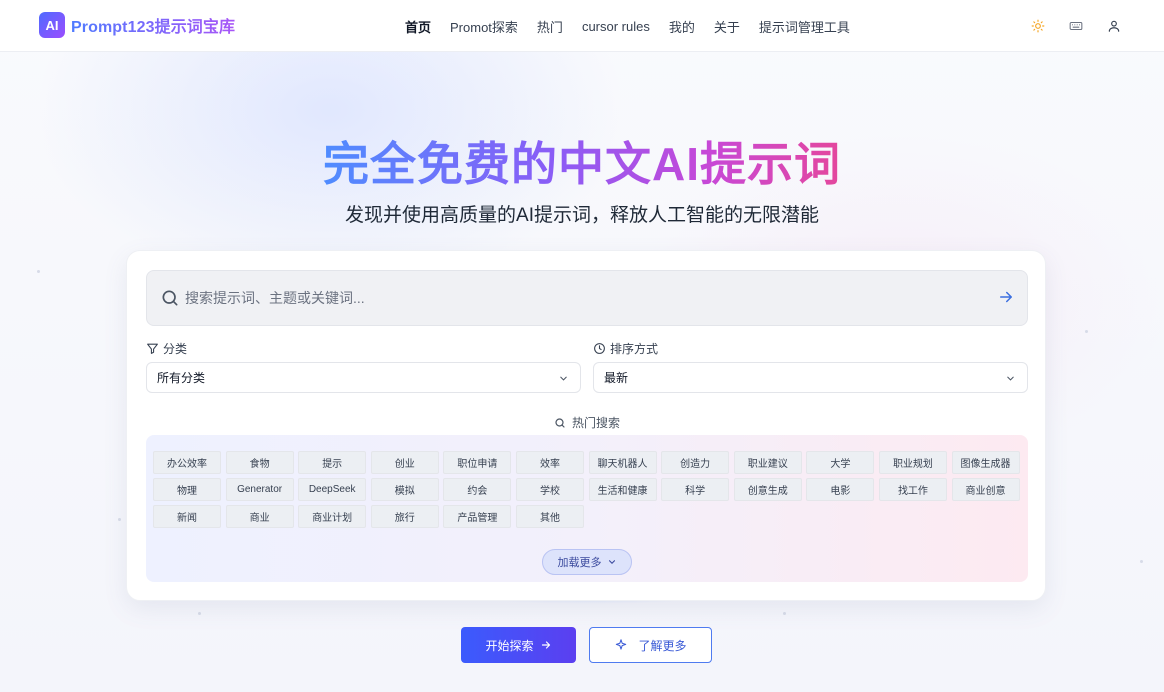  Describe the element at coordinates (621, 644) in the screenshot. I see `sparkle-icon` at that location.